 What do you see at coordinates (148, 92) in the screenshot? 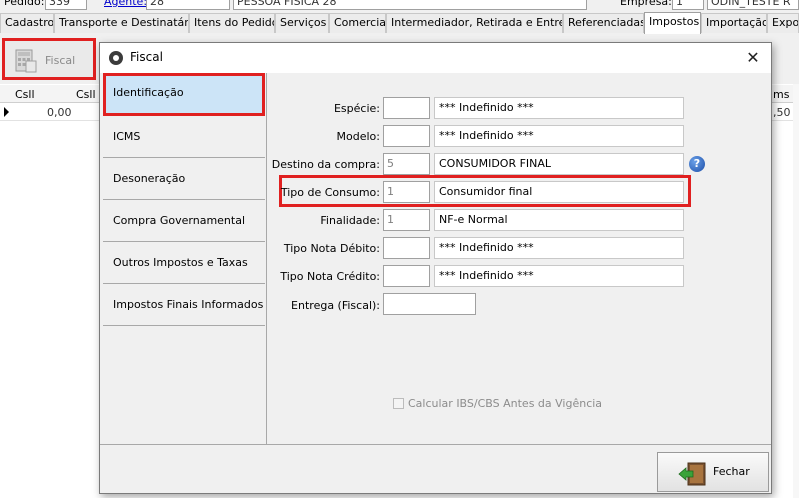
I see `menu-item-label: Identificação` at bounding box center [148, 92].